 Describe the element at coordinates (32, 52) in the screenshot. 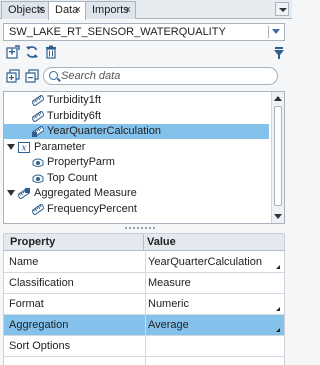

I see `refresh-icon` at that location.